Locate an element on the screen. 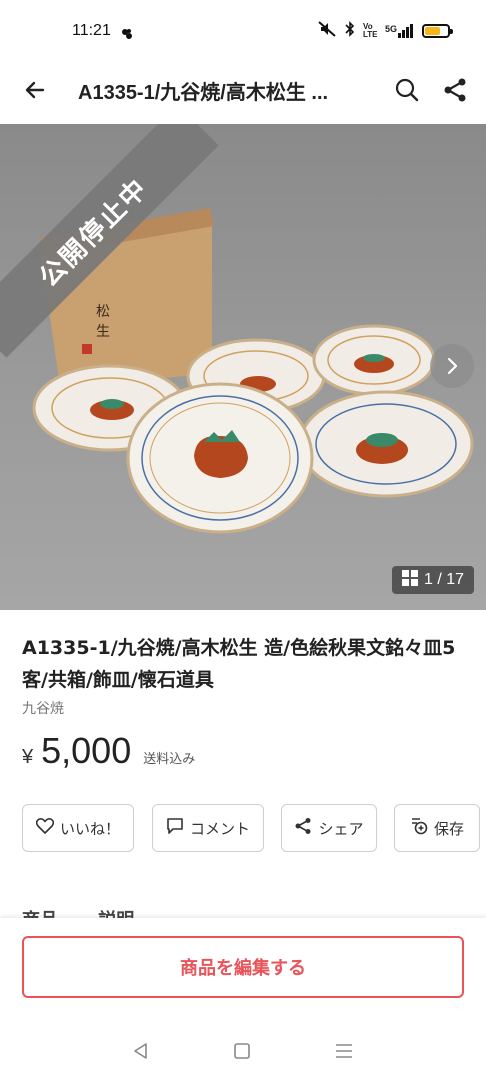 The height and width of the screenshot is (1080, 486). comment-icon is located at coordinates (175, 828).